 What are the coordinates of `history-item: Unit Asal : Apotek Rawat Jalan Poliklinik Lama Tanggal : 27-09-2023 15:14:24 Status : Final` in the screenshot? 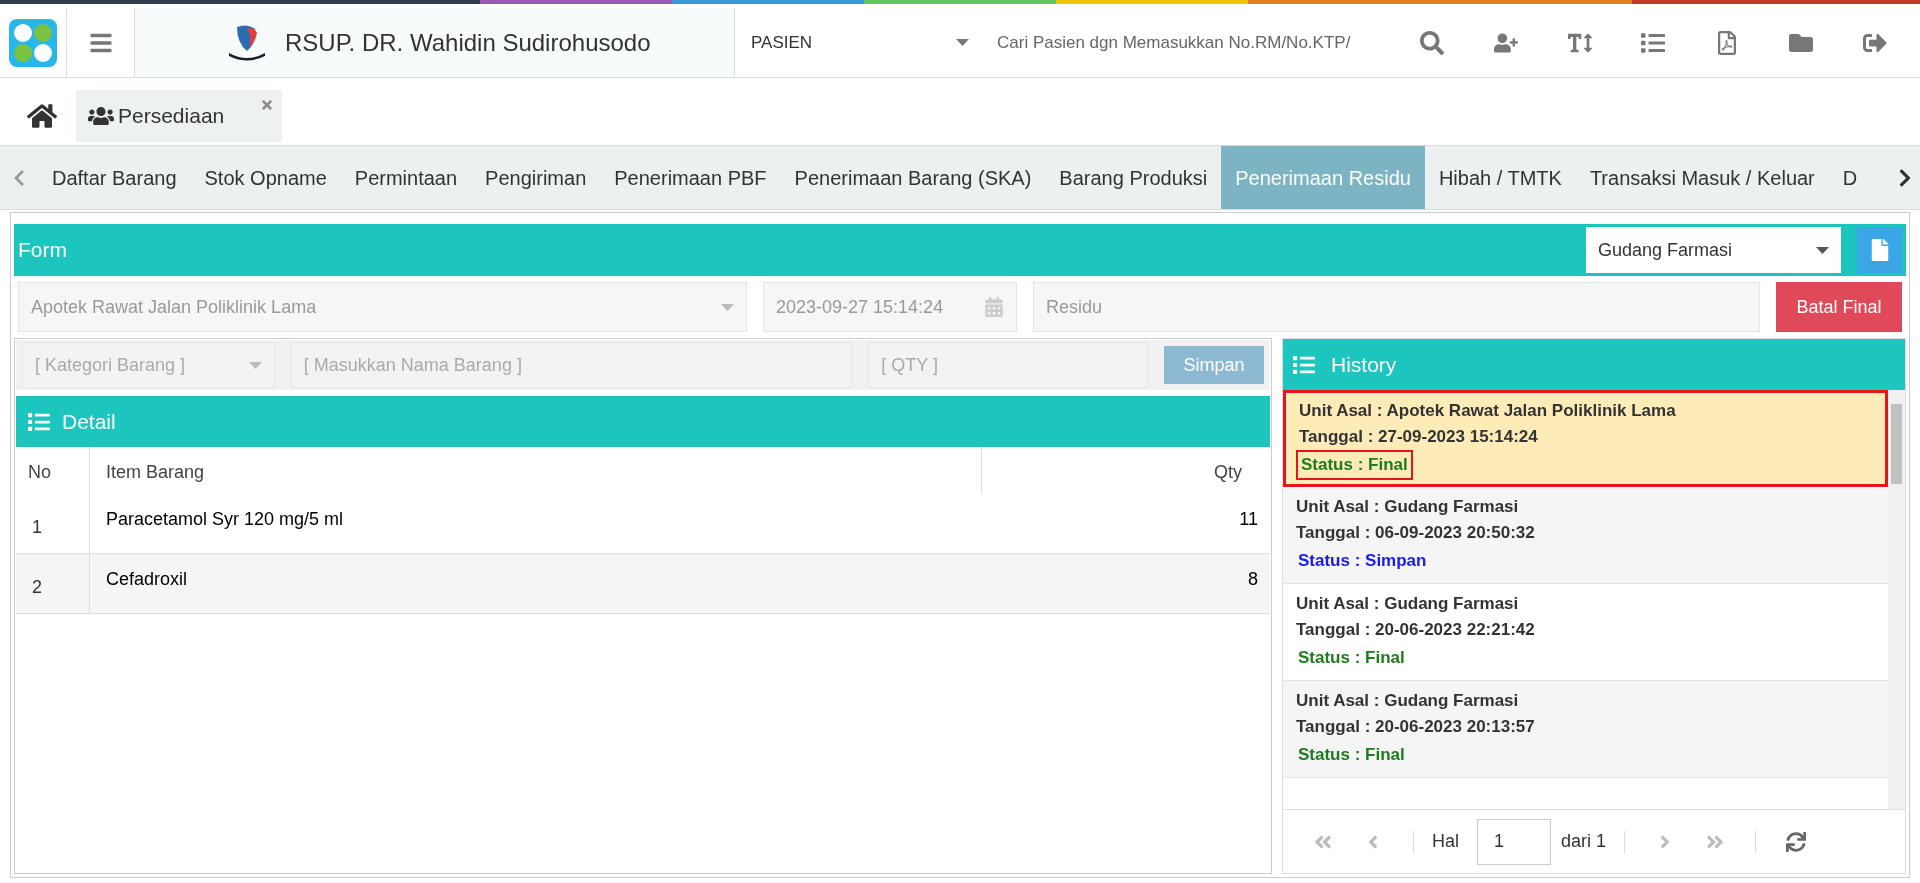 It's located at (1585, 438).